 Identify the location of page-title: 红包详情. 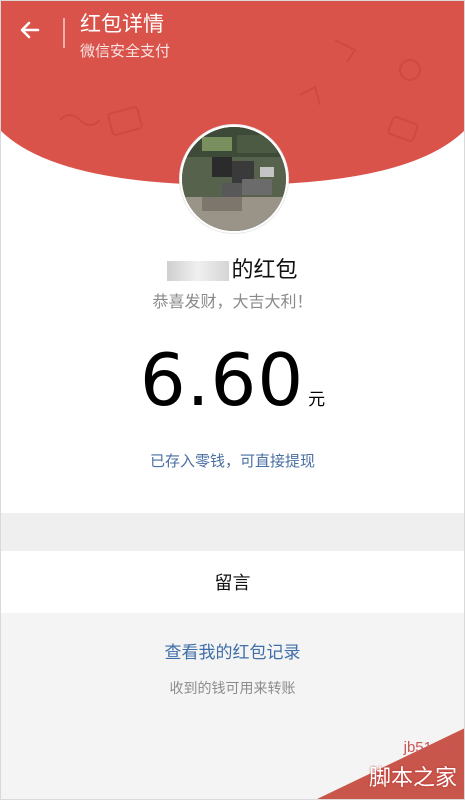
(122, 24).